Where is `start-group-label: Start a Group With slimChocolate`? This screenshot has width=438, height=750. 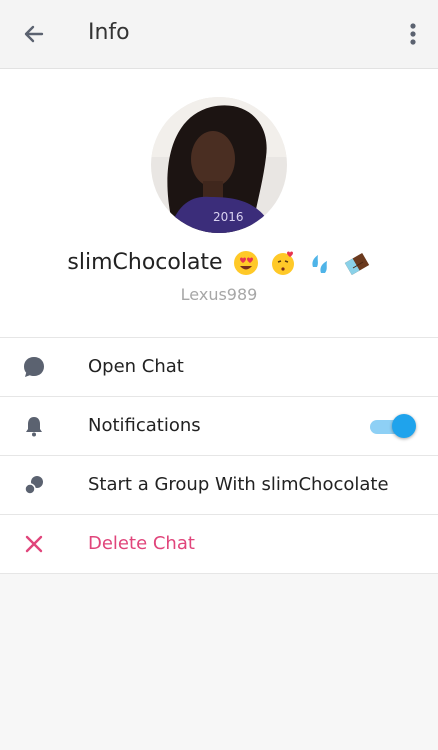 start-group-label: Start a Group With slimChocolate is located at coordinates (238, 484).